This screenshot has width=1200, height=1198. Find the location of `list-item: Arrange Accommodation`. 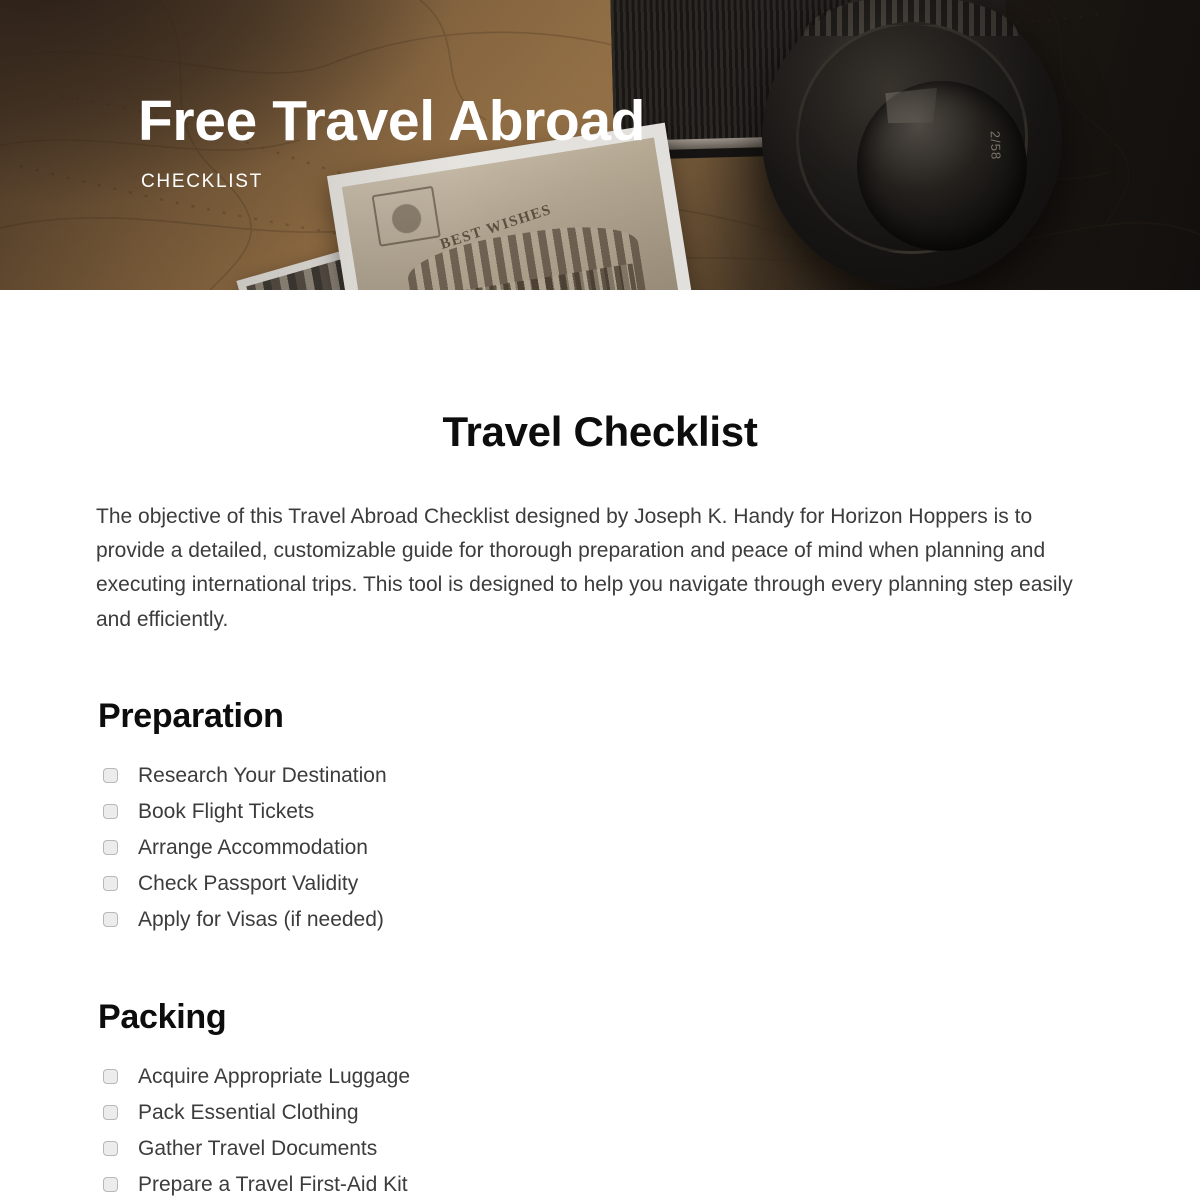

list-item: Arrange Accommodation is located at coordinates (600, 848).